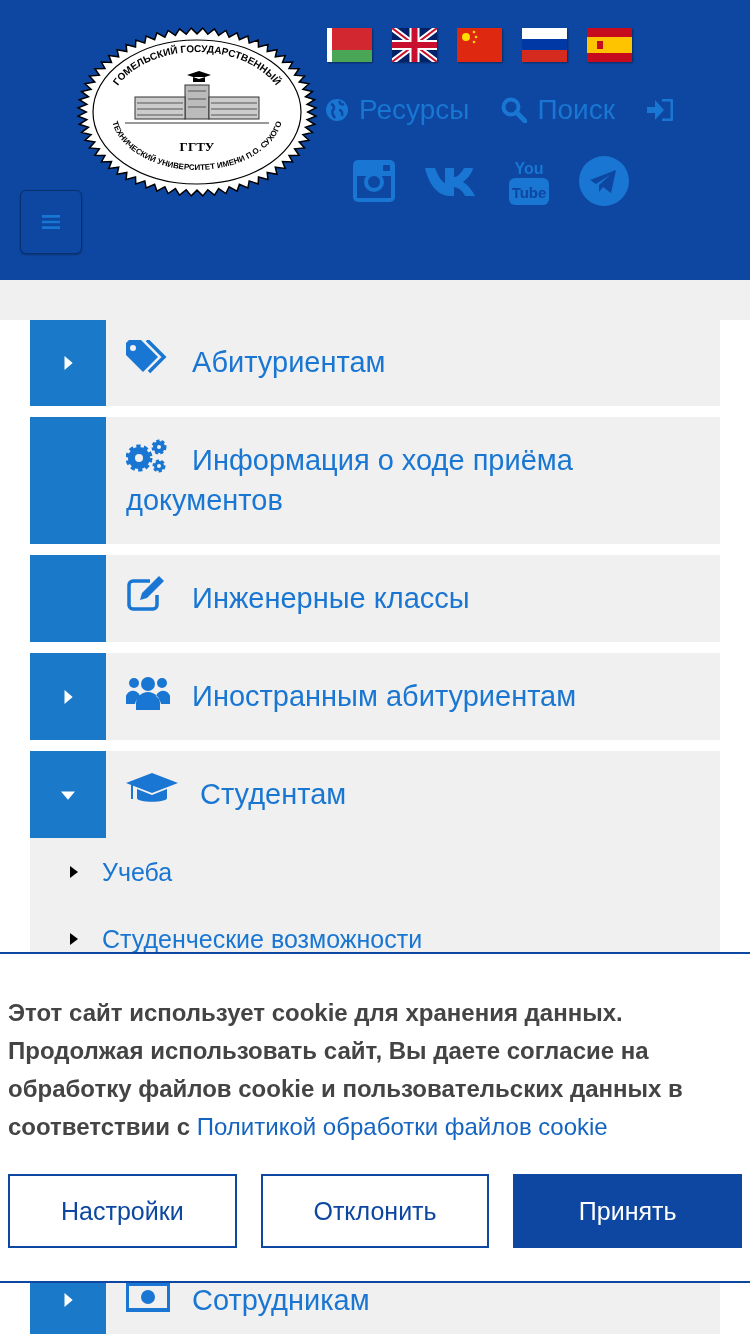  I want to click on telegram-icon, so click(604, 181).